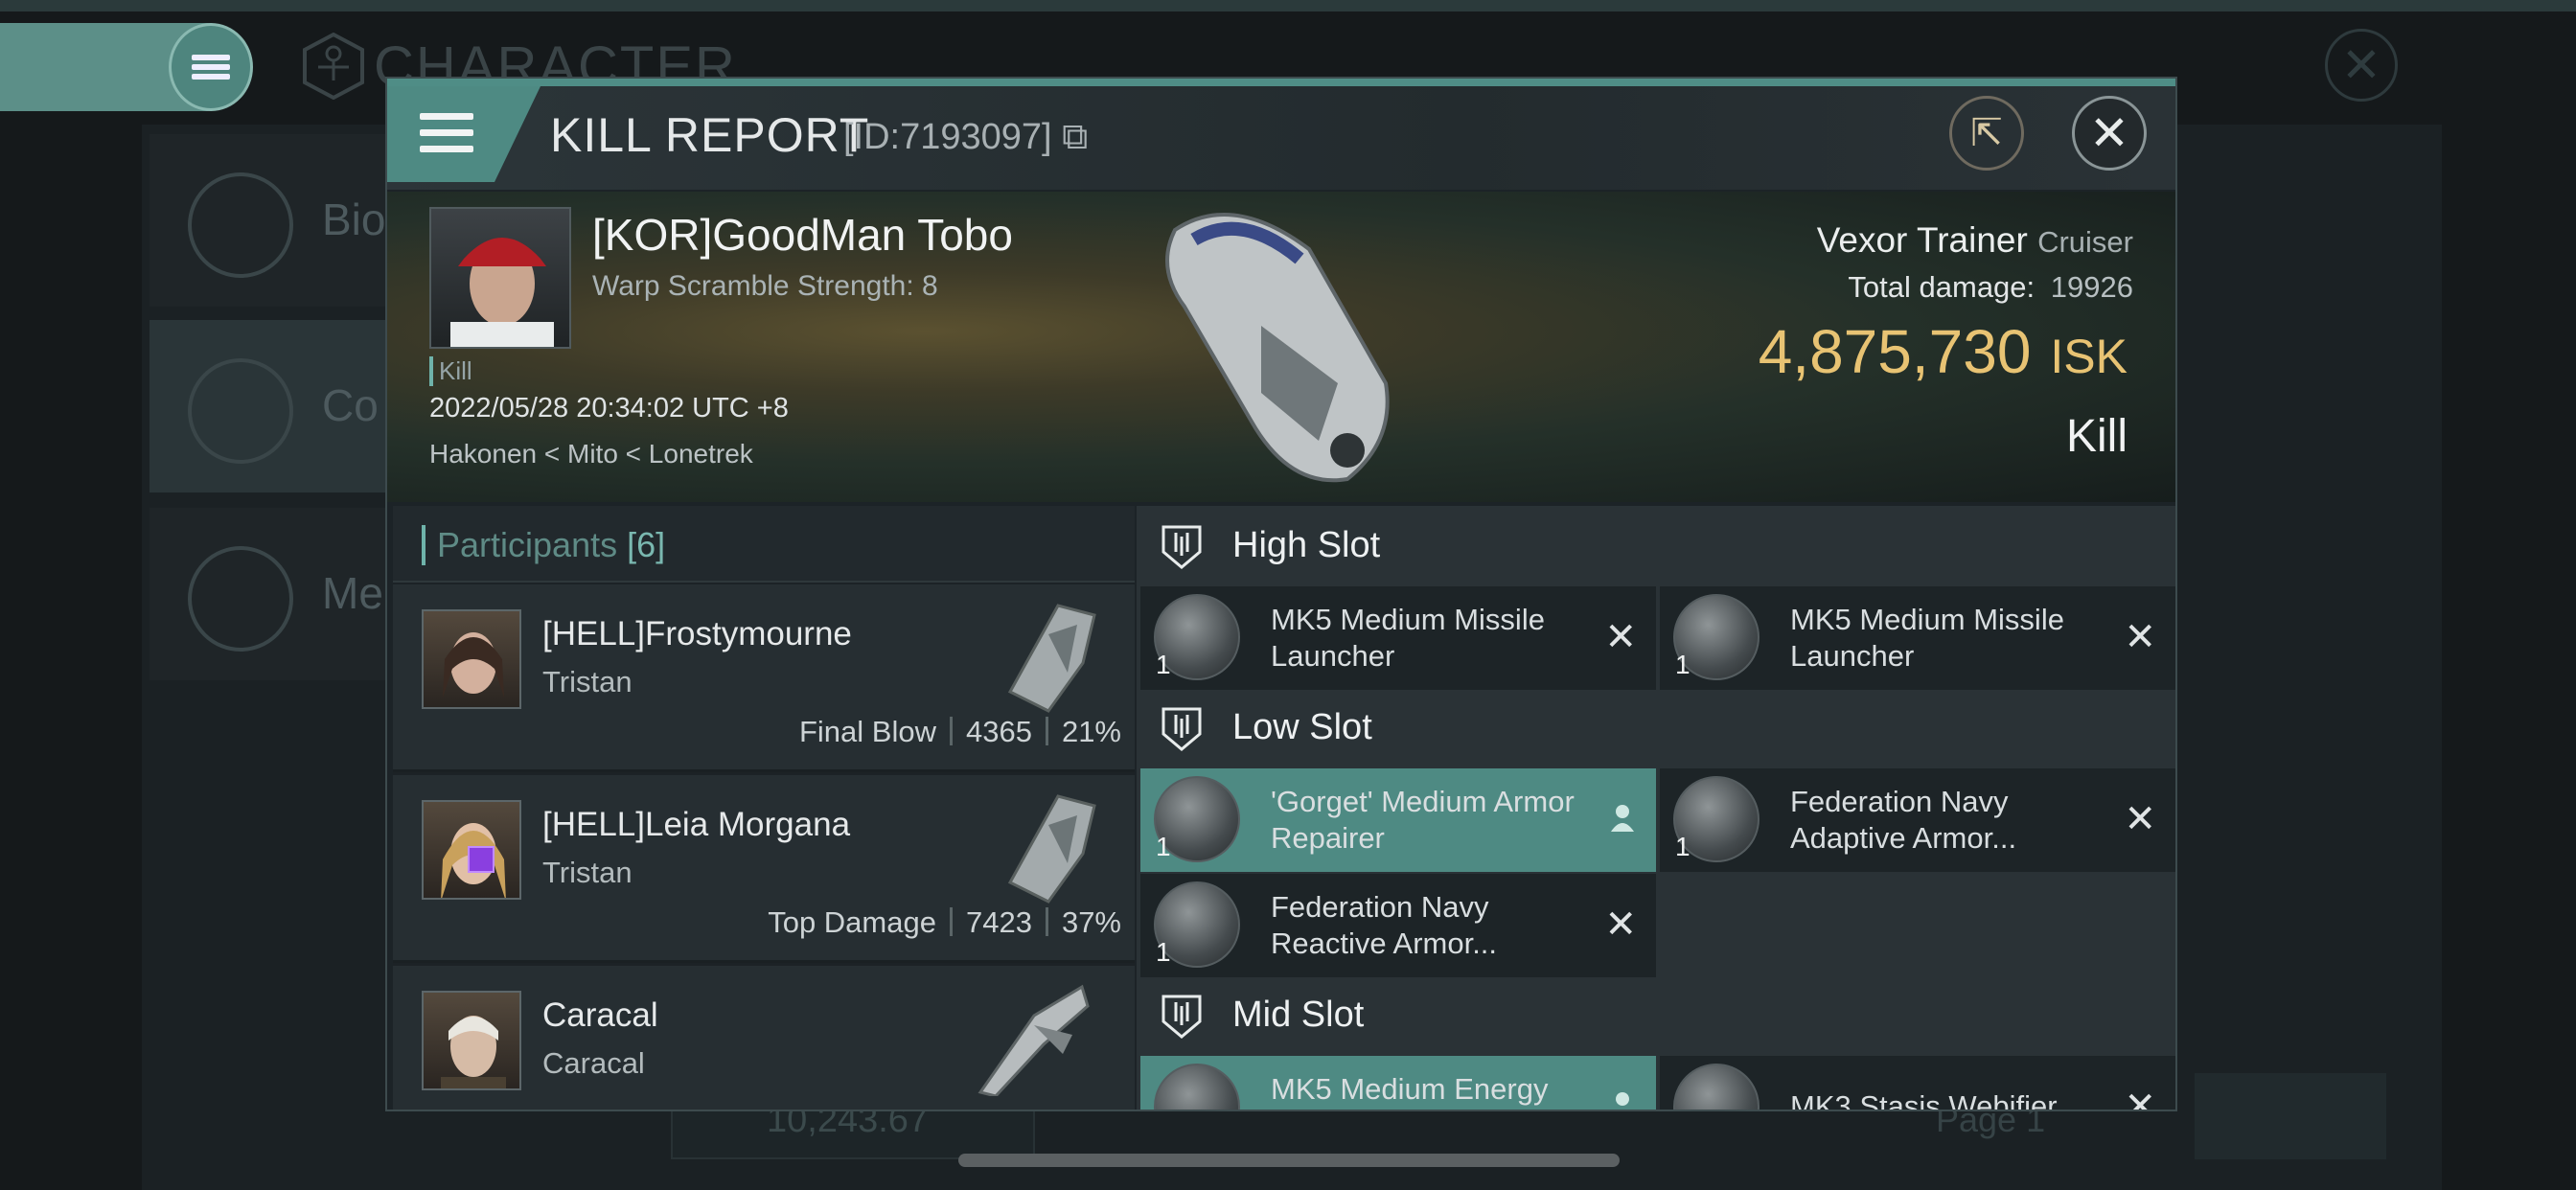 The height and width of the screenshot is (1190, 2576). Describe the element at coordinates (1289, 1161) in the screenshot. I see `home-indicator` at that location.